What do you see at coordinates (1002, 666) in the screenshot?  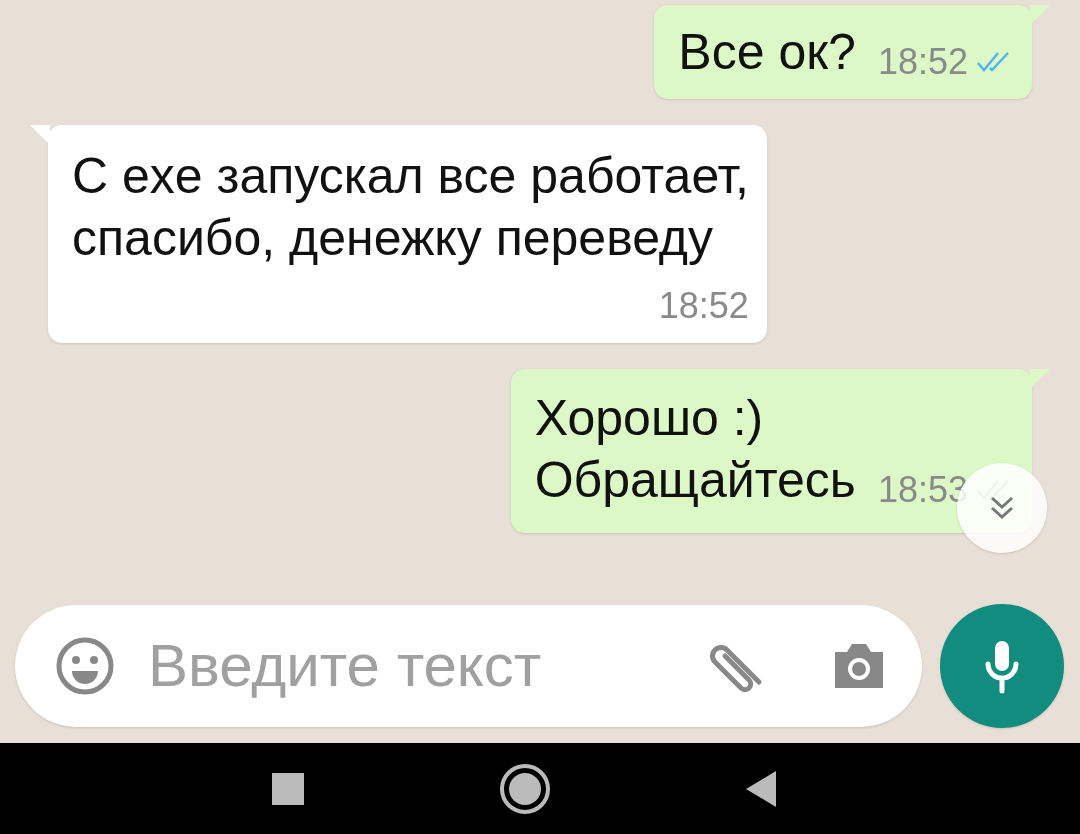 I see `microphone-icon` at bounding box center [1002, 666].